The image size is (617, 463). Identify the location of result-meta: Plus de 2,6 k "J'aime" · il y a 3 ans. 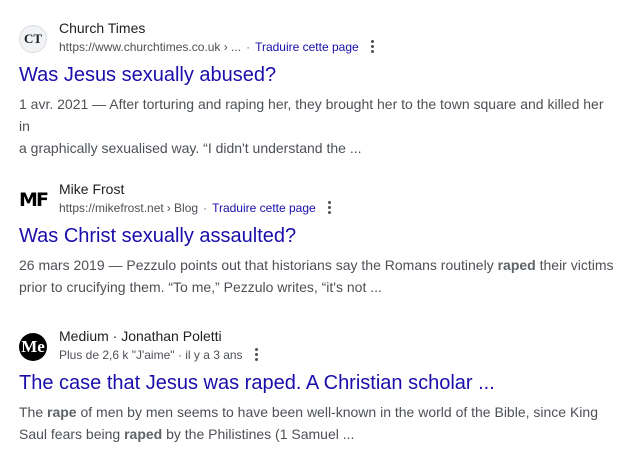
(151, 355).